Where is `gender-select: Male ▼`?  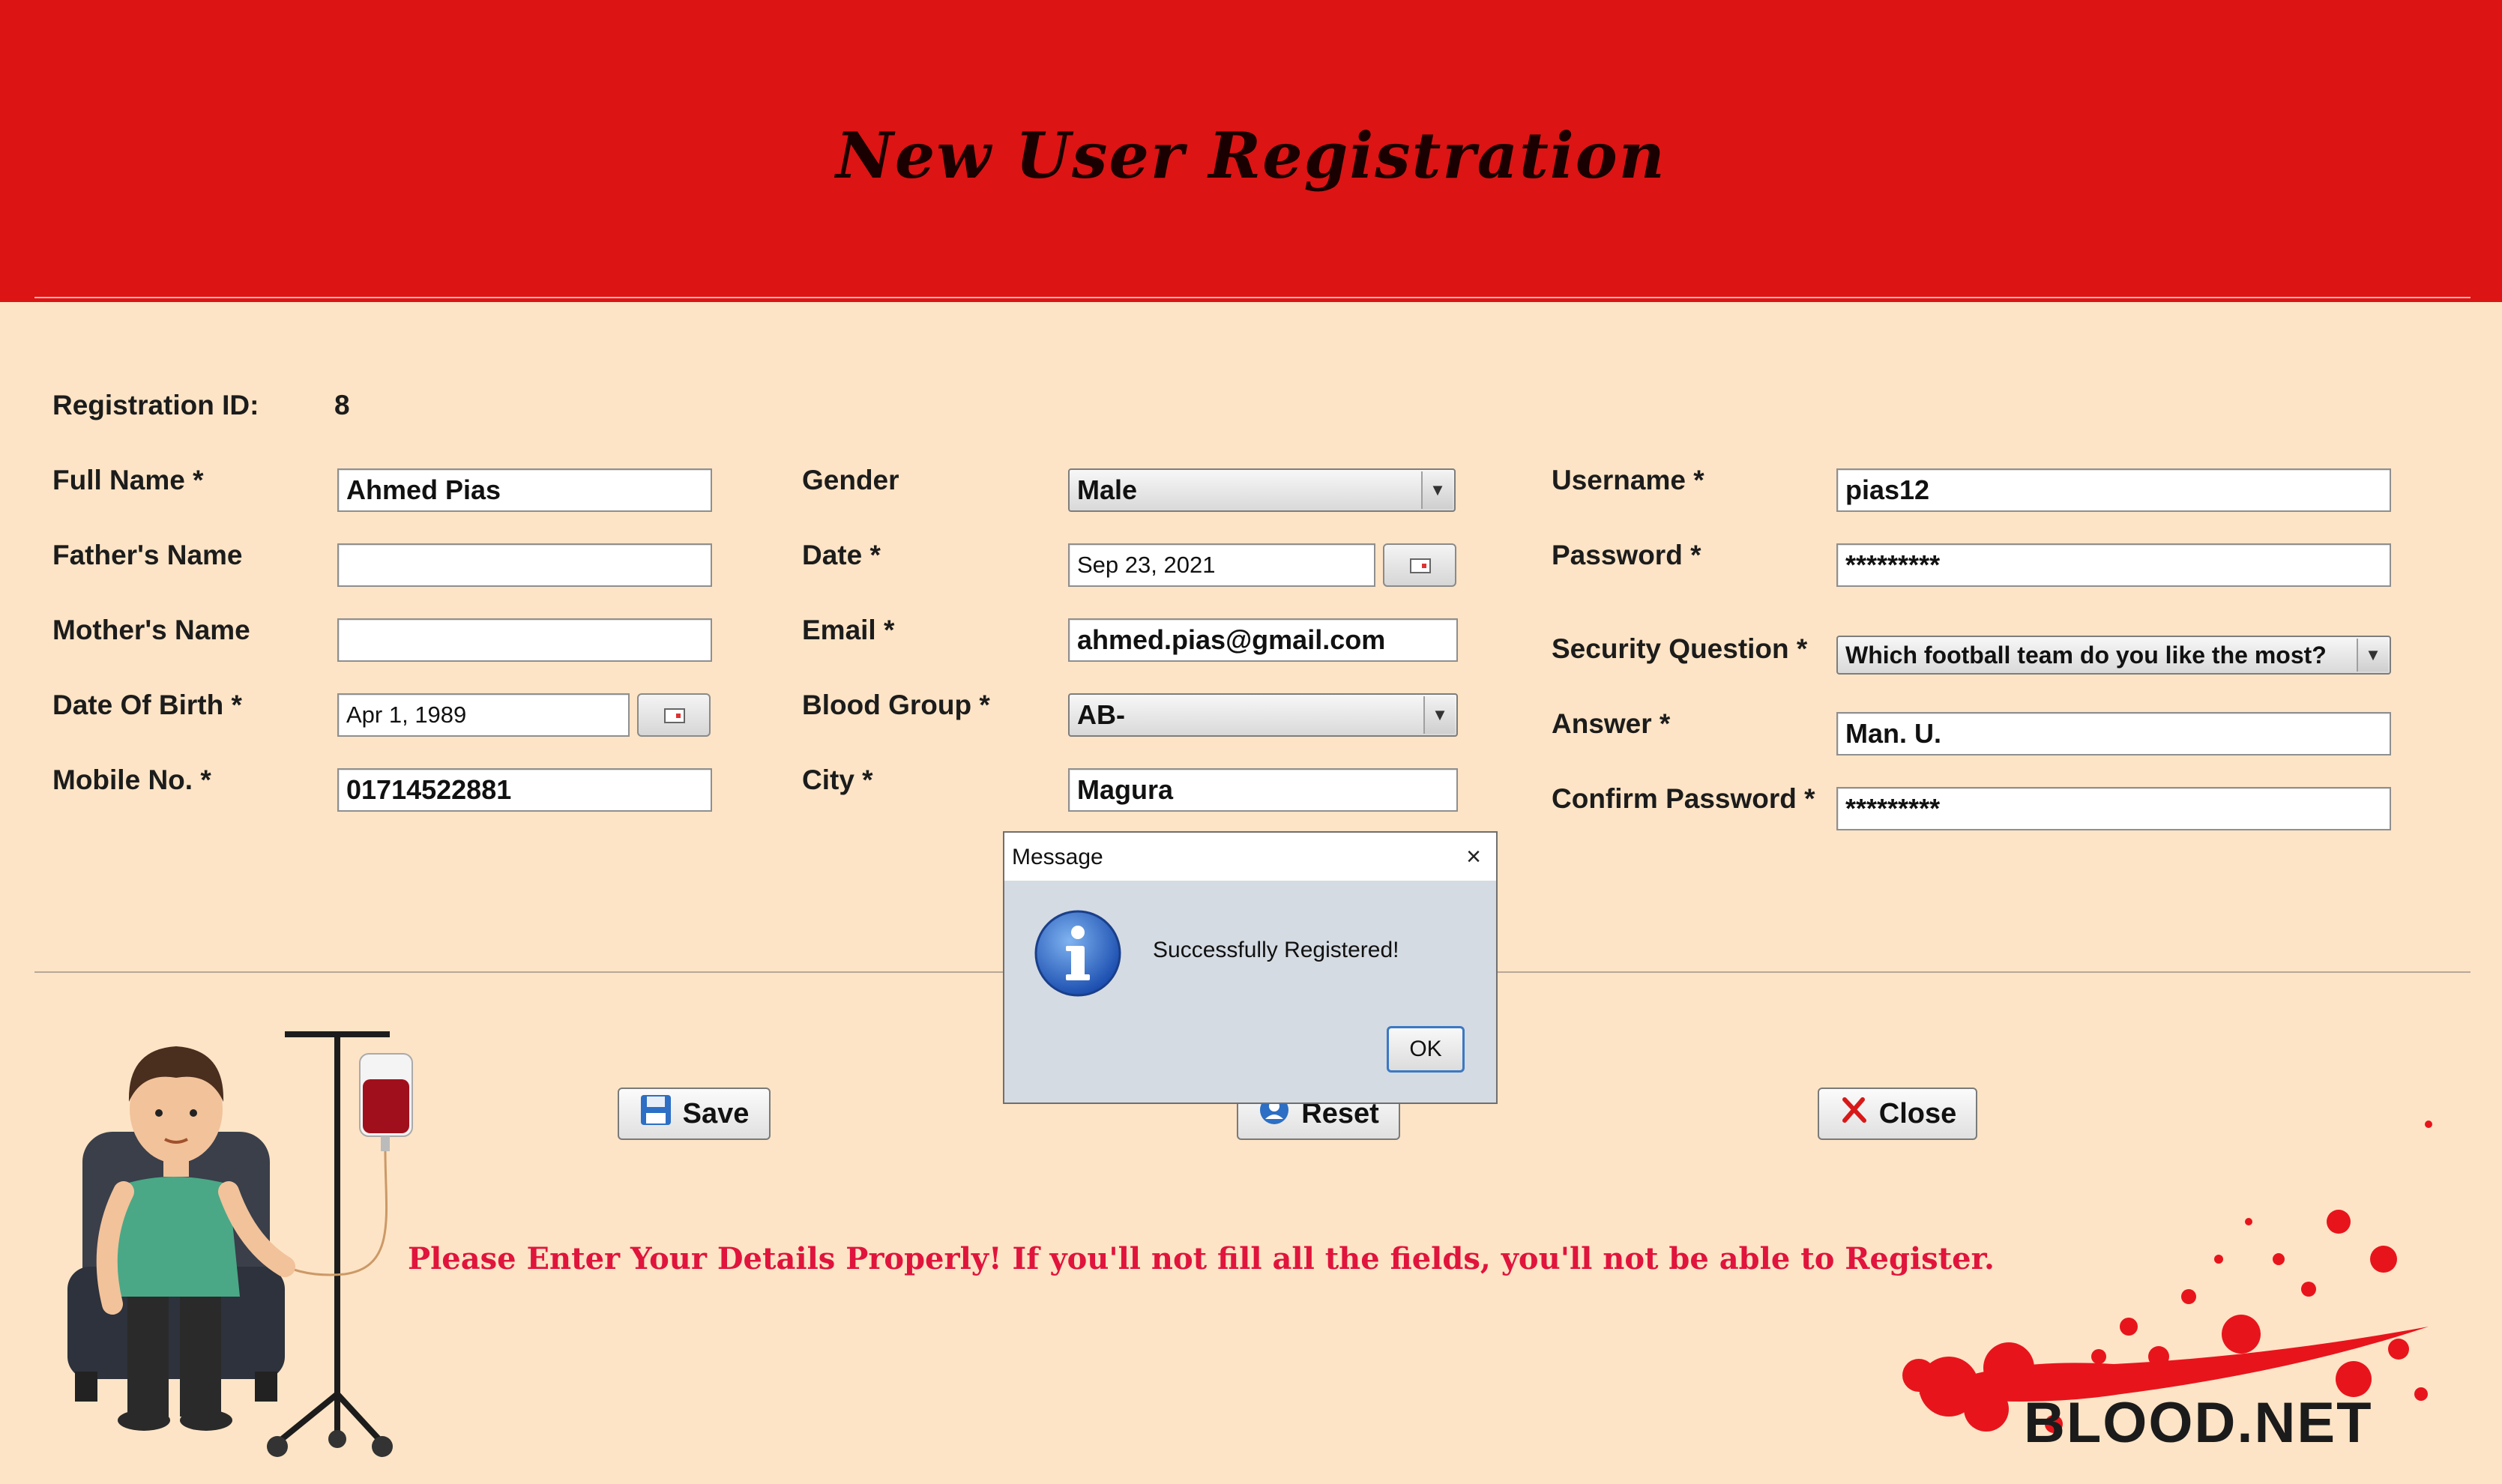 gender-select: Male ▼ is located at coordinates (1262, 490).